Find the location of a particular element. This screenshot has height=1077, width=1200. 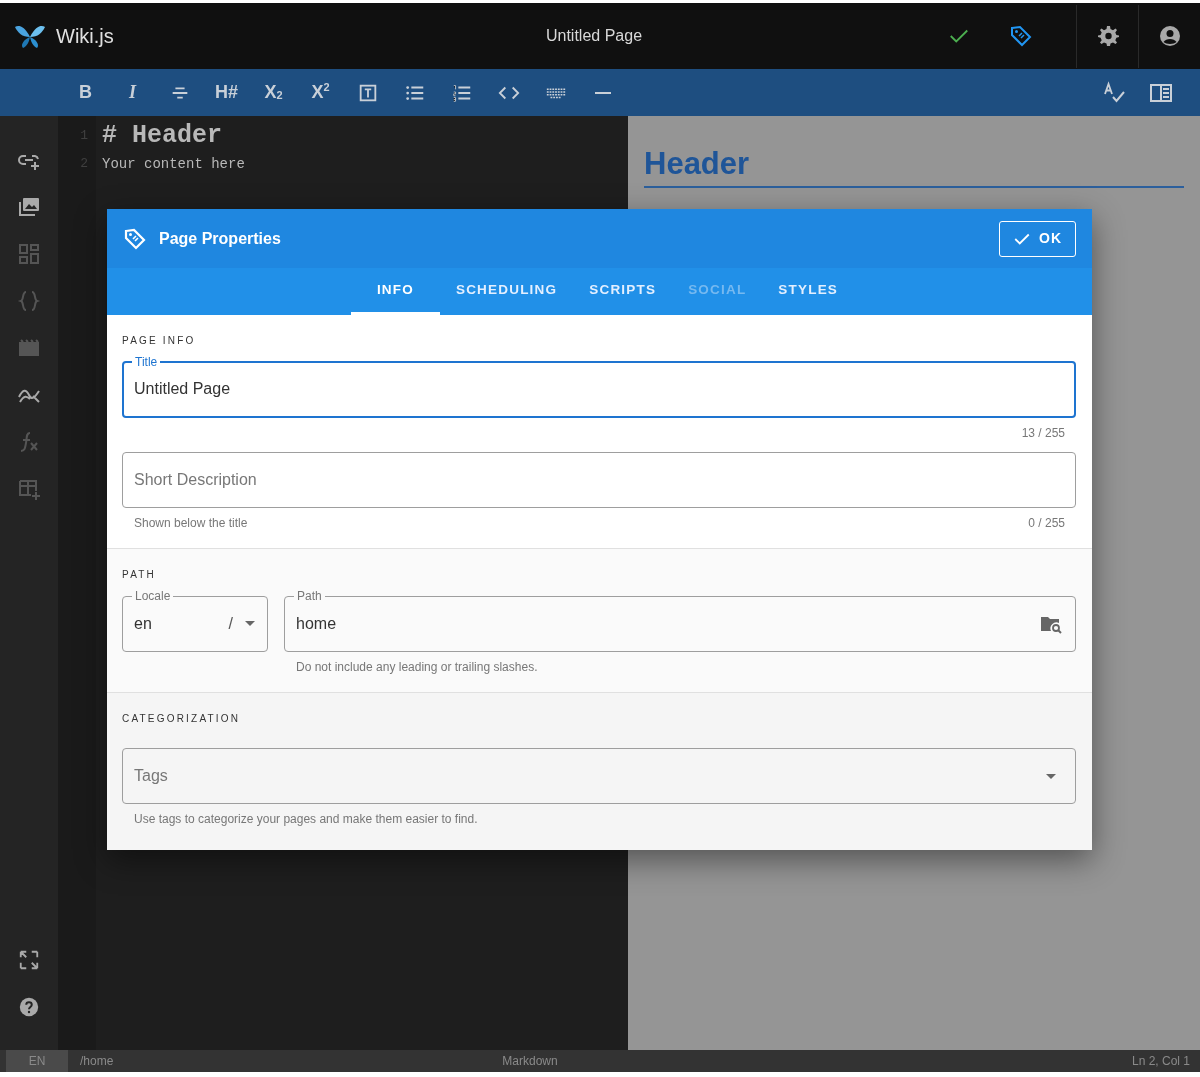

logo-text: Wiki.js is located at coordinates (85, 36).